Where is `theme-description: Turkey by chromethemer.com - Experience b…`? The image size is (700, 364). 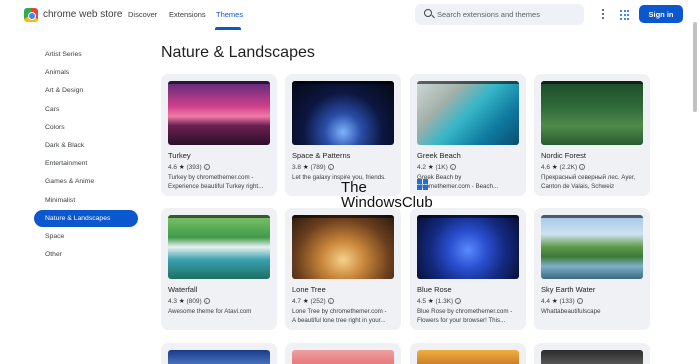
theme-description: Turkey by chromethemer.com - Experience b… is located at coordinates (216, 182).